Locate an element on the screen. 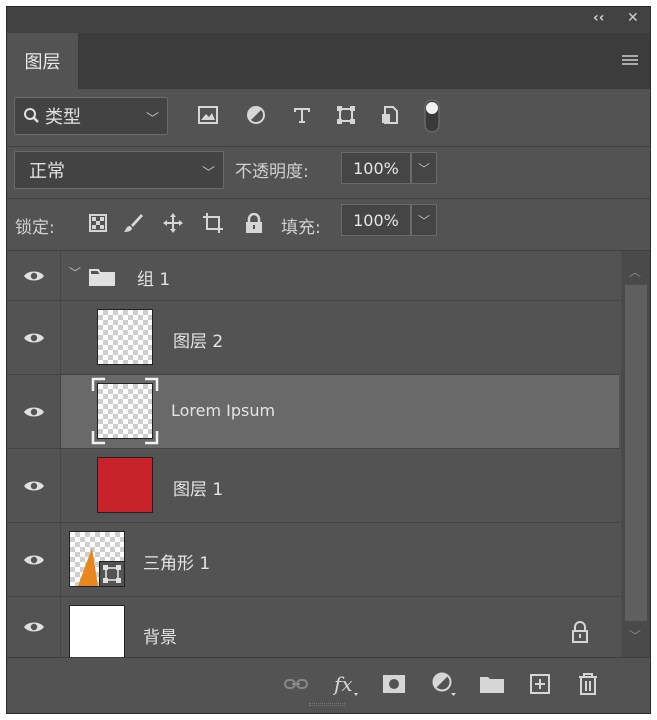 This screenshot has width=657, height=720. opacity-label: 不透明度: is located at coordinates (272, 172).